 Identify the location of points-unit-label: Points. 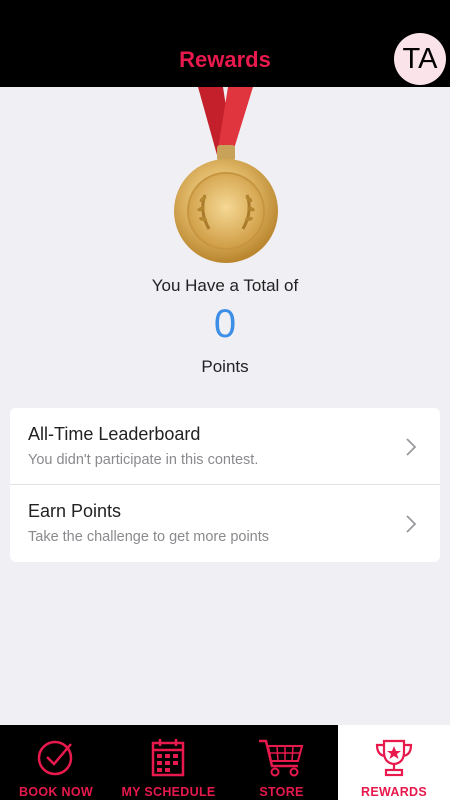
(225, 366).